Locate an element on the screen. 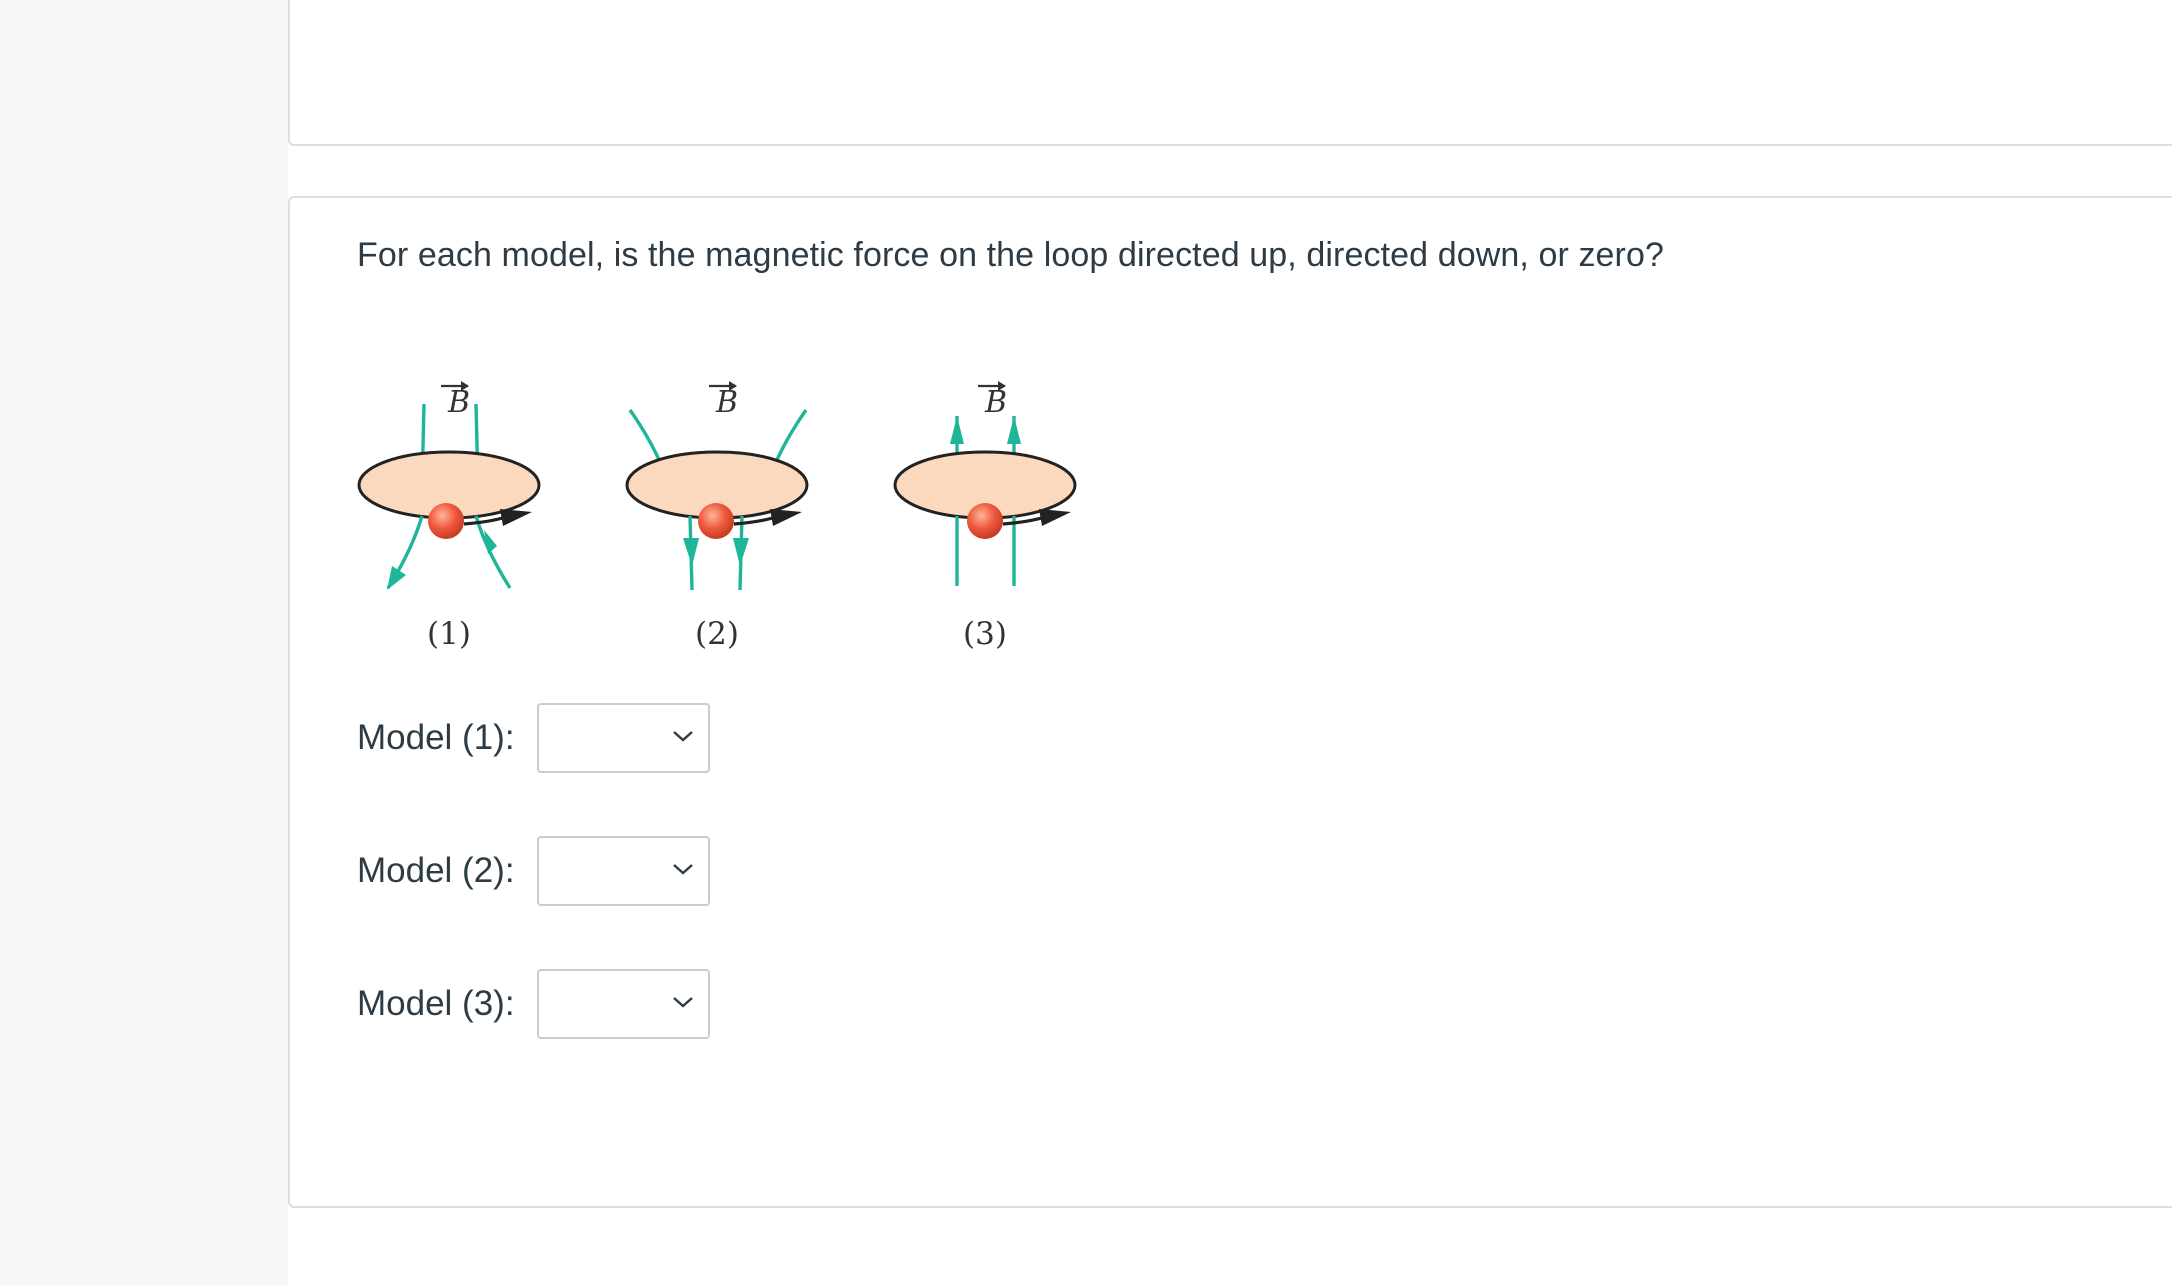 Image resolution: width=2172 pixels, height=1286 pixels. model-1-dropdown is located at coordinates (623, 738).